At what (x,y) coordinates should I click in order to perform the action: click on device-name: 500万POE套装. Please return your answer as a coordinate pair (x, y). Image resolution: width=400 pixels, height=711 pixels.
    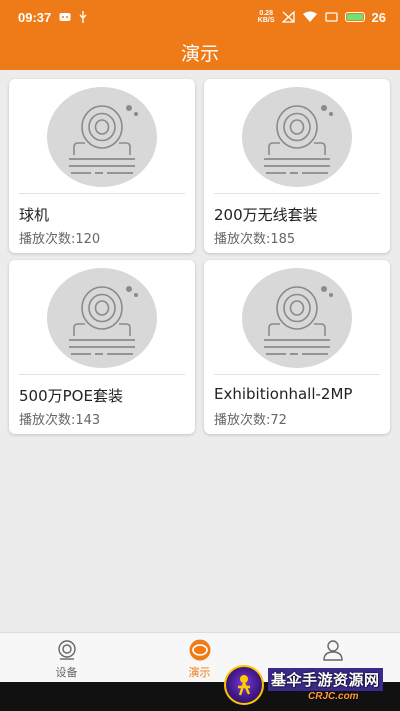
    Looking at the image, I should click on (71, 396).